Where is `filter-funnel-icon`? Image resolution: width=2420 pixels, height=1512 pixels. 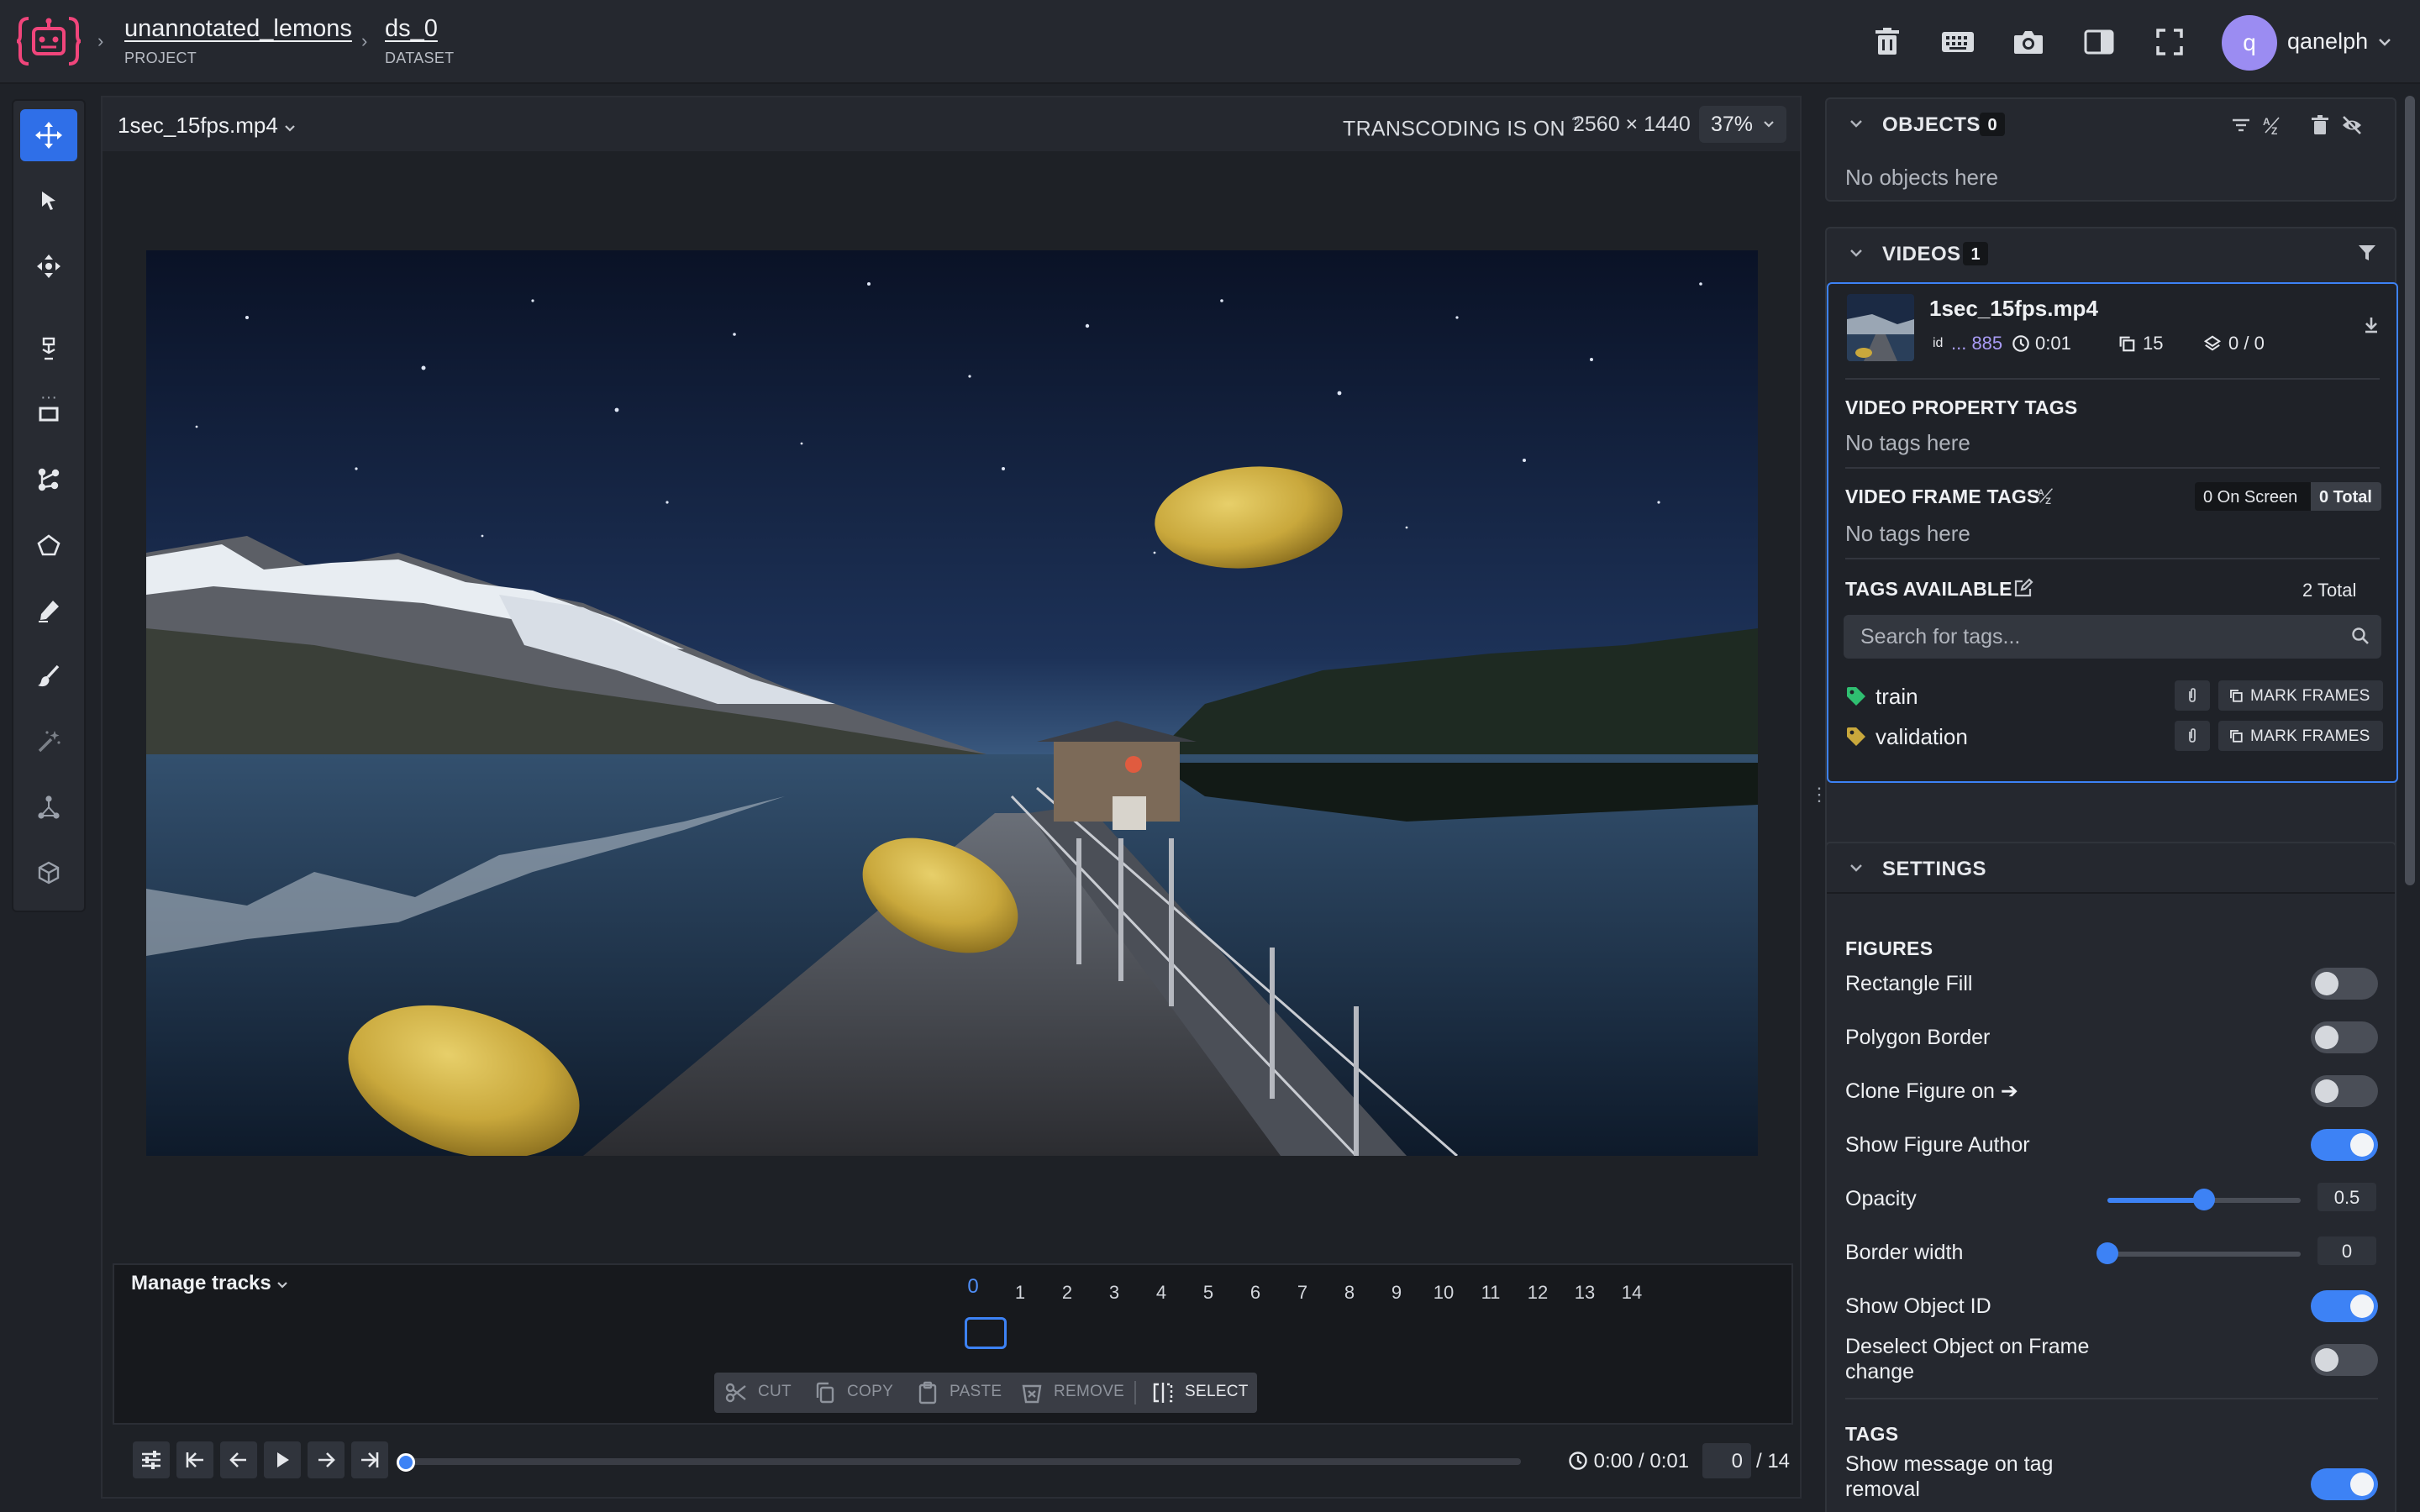
filter-funnel-icon is located at coordinates (2367, 253).